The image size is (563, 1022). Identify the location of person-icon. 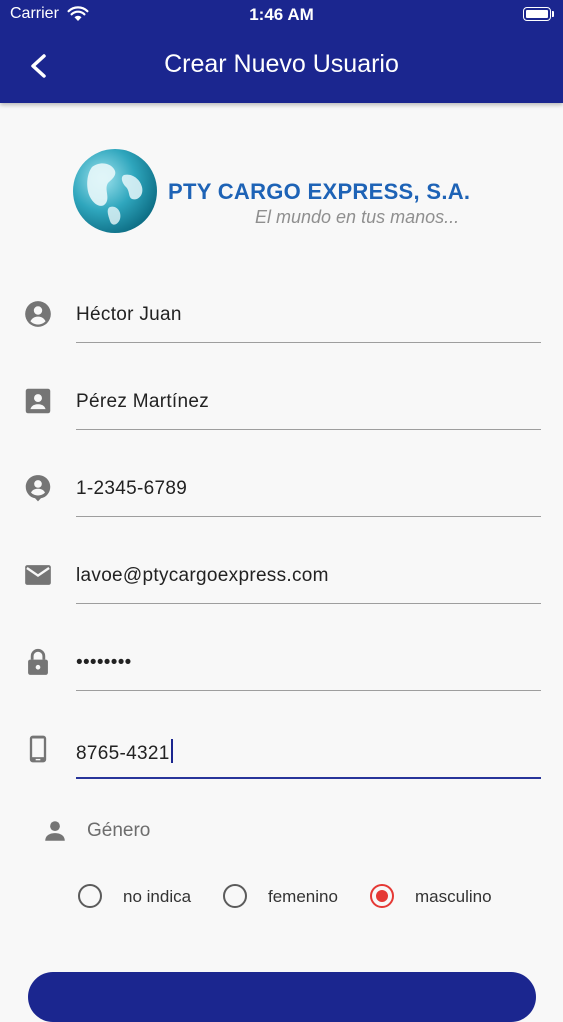
(55, 831).